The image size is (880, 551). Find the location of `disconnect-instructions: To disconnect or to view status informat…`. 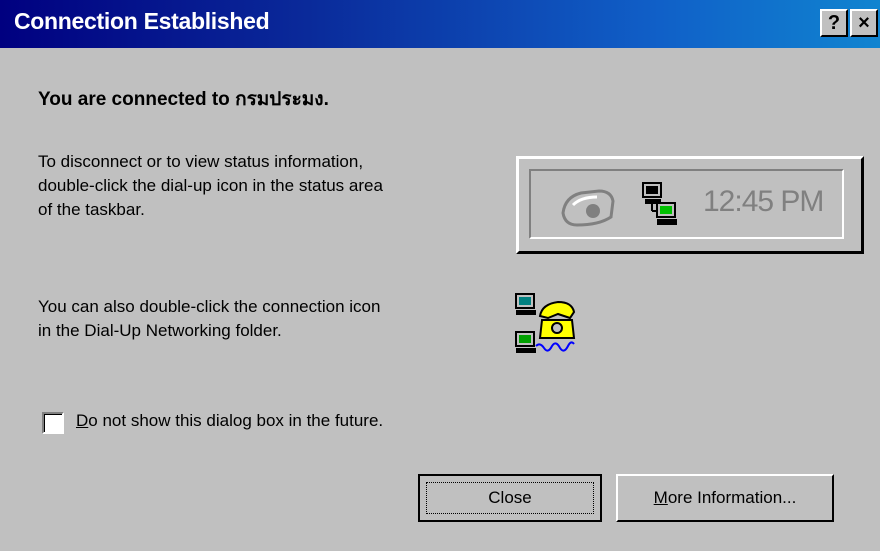

disconnect-instructions: To disconnect or to view status informat… is located at coordinates (210, 185).